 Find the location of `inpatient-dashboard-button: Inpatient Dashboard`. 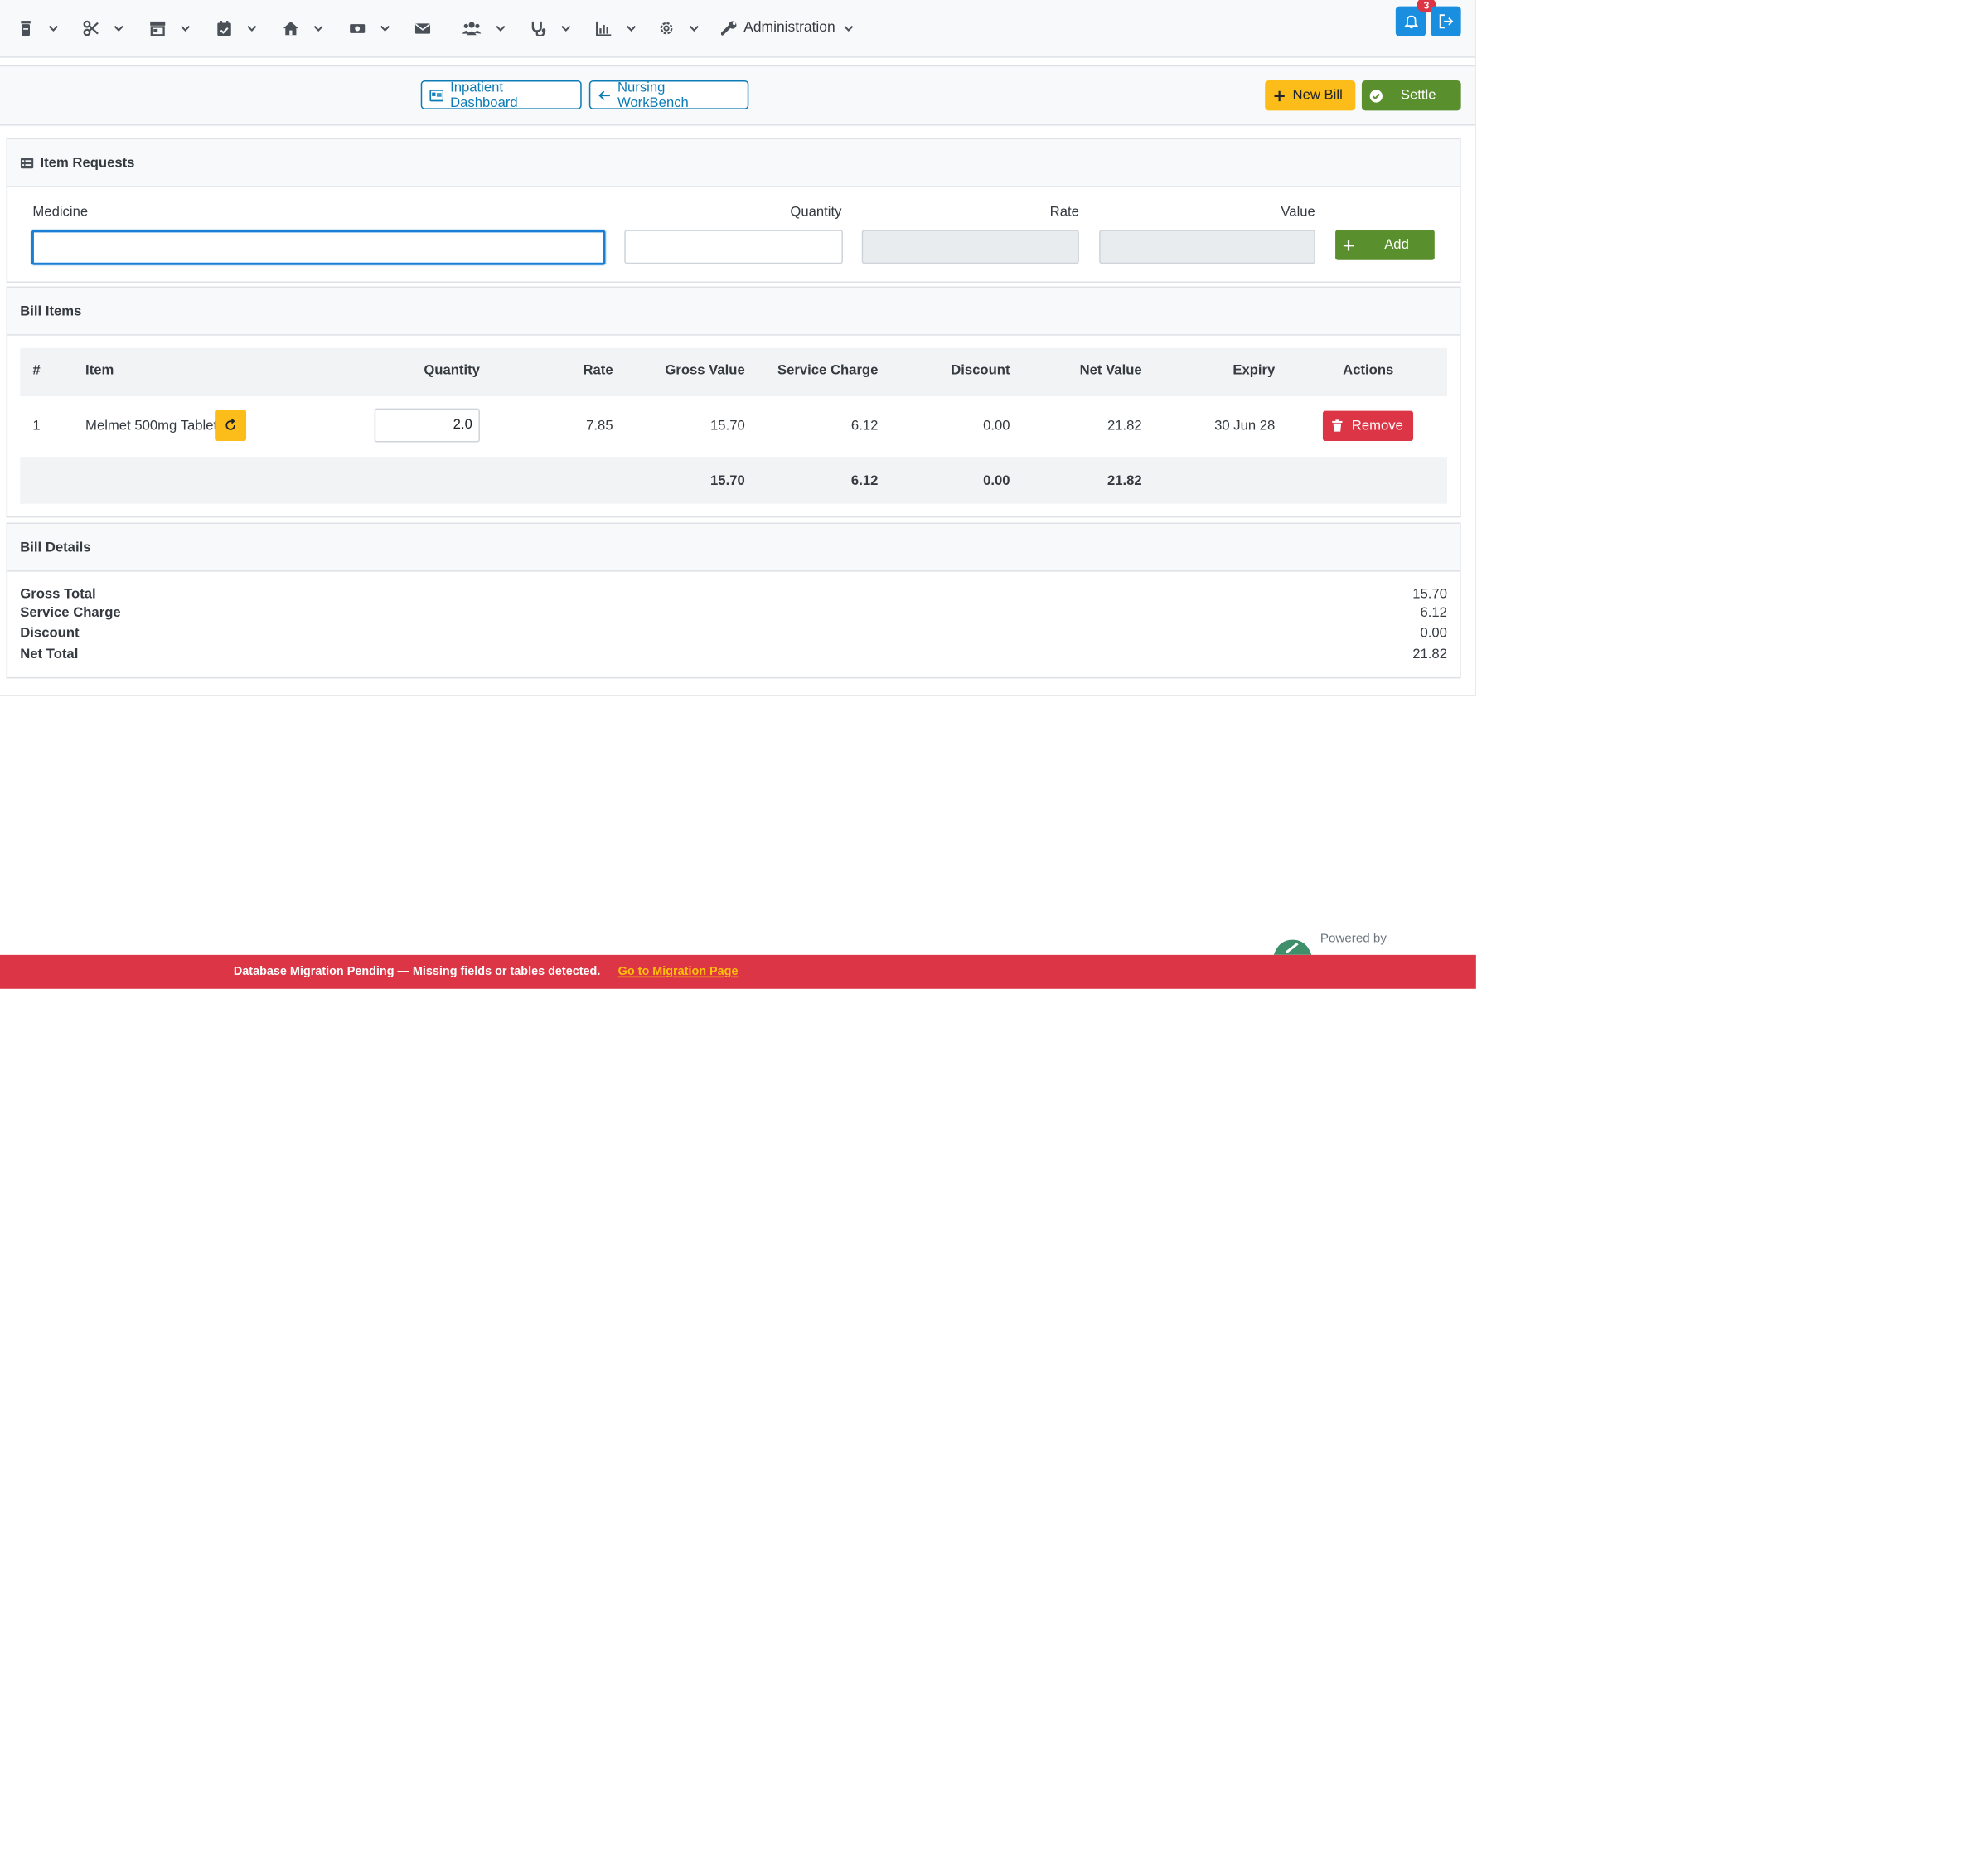

inpatient-dashboard-button: Inpatient Dashboard is located at coordinates (501, 95).